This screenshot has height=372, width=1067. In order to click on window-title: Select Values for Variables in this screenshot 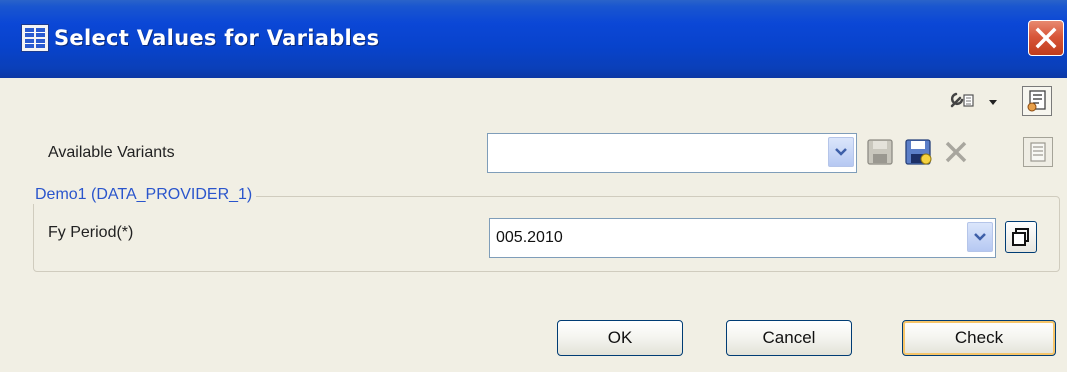, I will do `click(217, 38)`.